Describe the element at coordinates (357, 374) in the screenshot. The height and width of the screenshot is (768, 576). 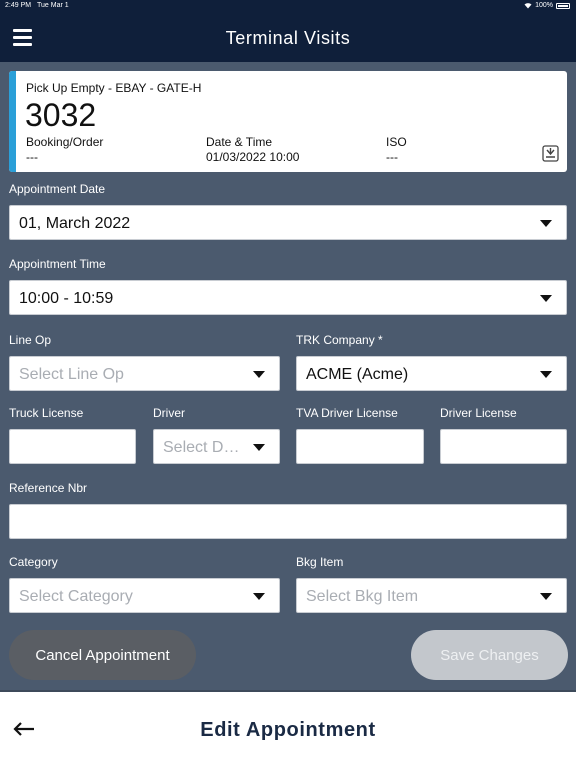
I see `trk-company-value: ACME (Acme)` at that location.